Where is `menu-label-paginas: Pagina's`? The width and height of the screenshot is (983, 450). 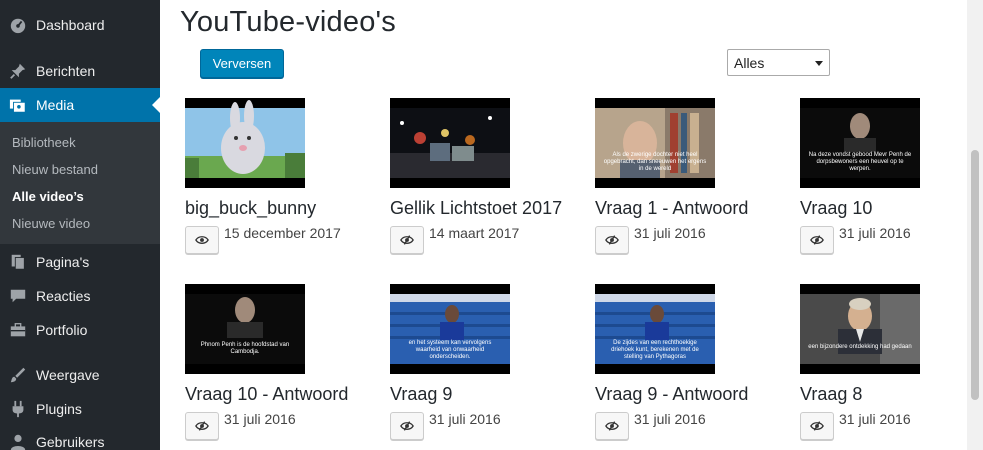 menu-label-paginas: Pagina's is located at coordinates (63, 262).